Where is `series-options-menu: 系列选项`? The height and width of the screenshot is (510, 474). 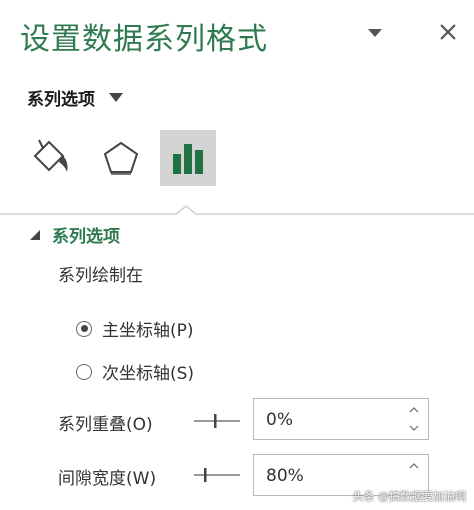
series-options-menu: 系列选项 is located at coordinates (75, 97).